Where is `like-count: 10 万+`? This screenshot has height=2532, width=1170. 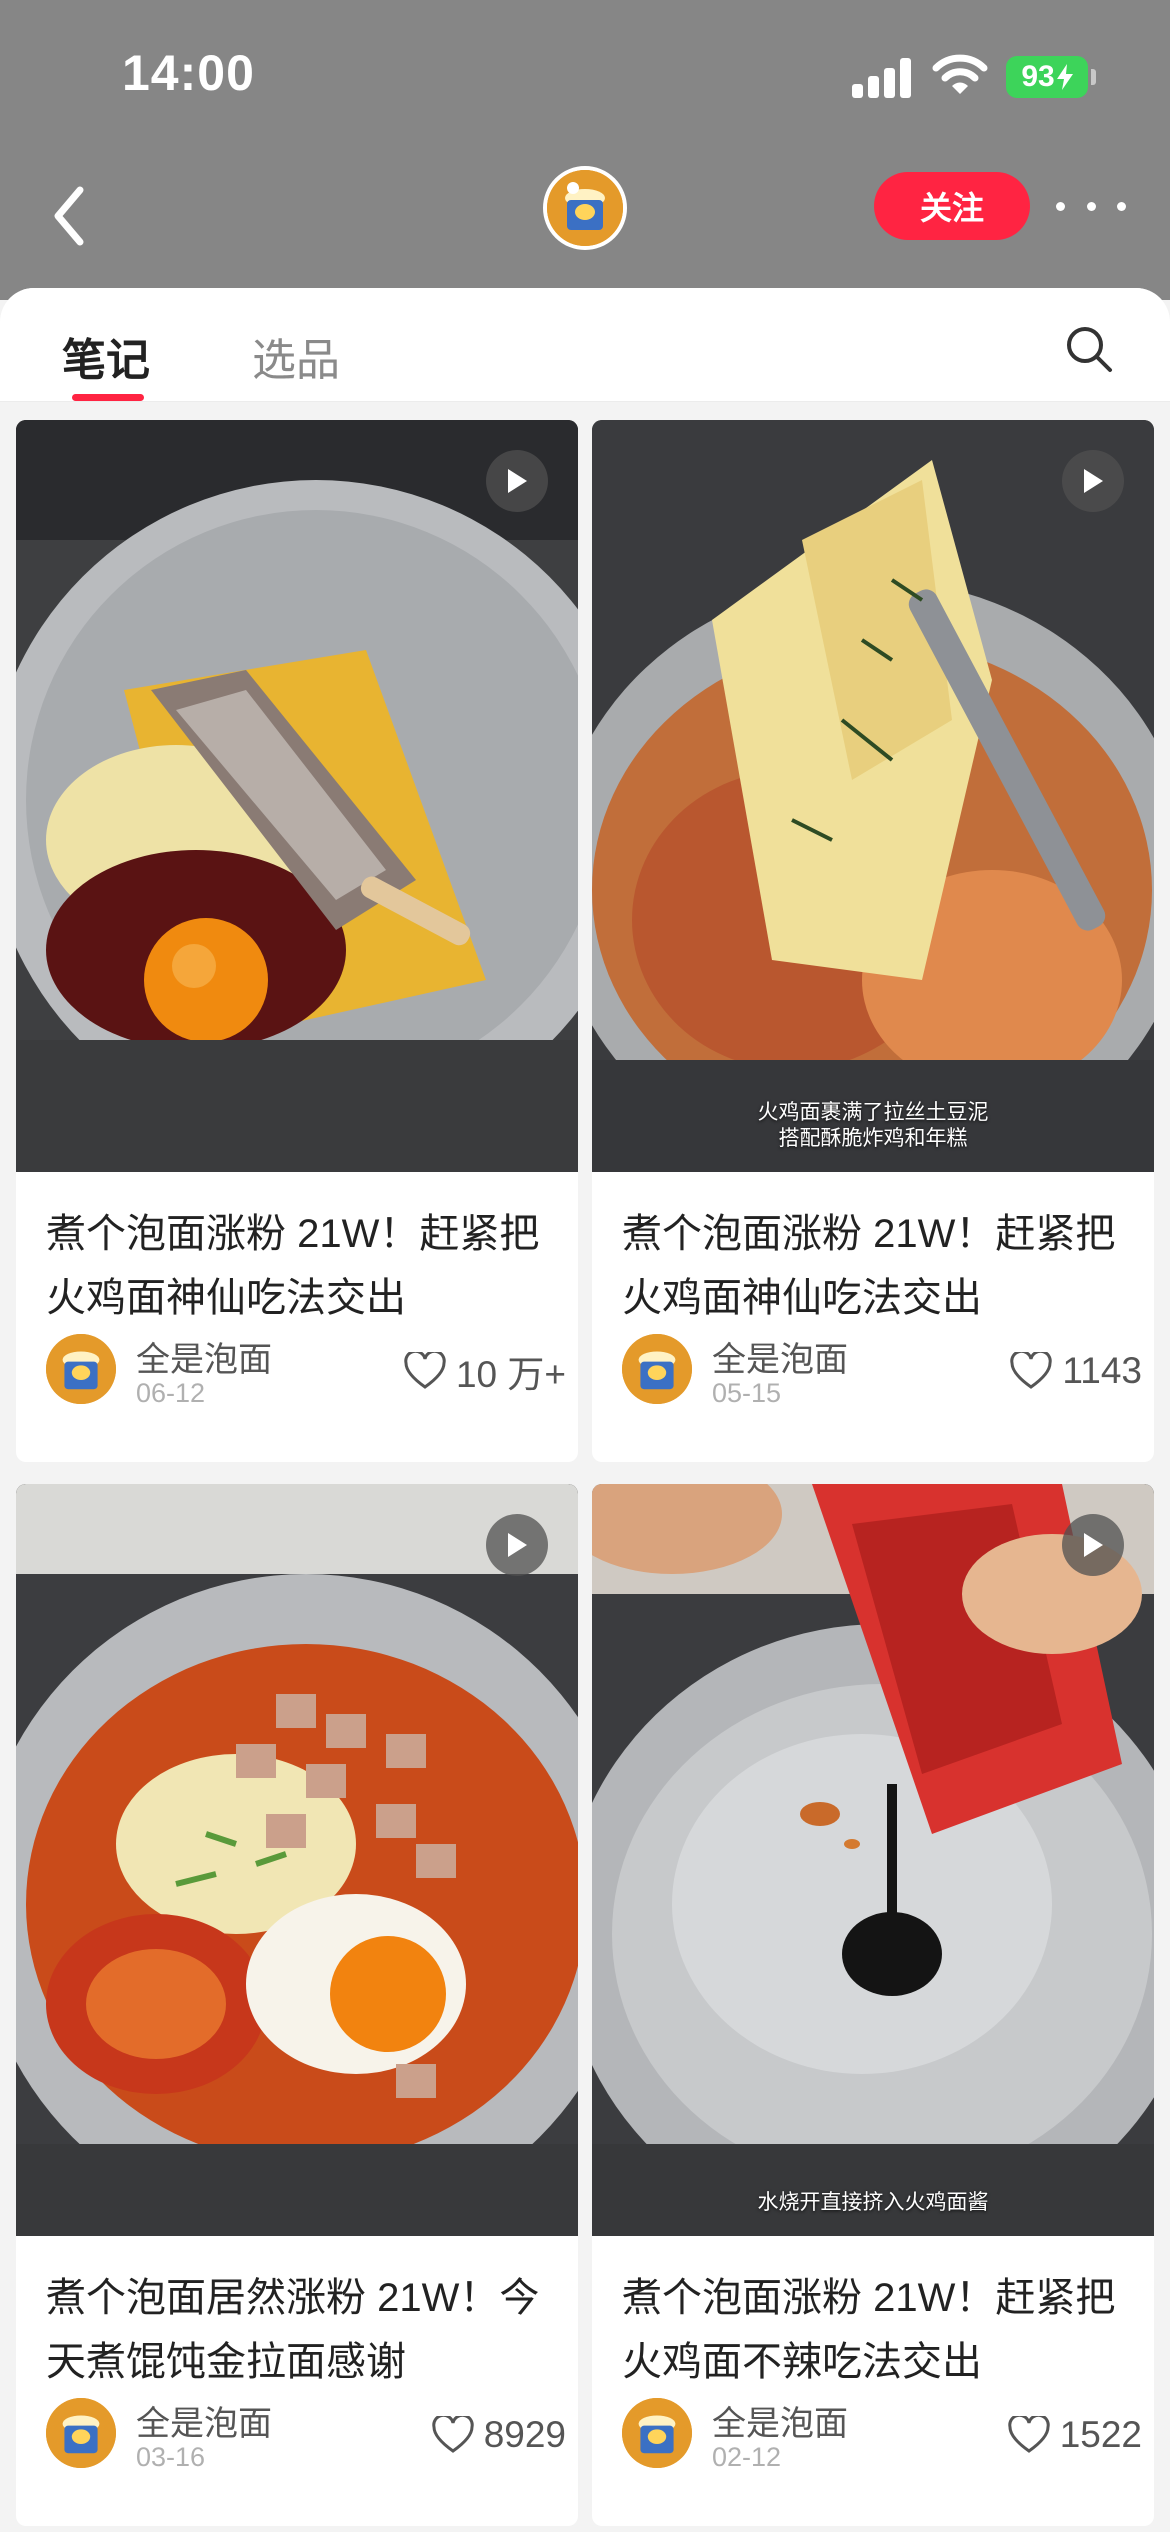 like-count: 10 万+ is located at coordinates (510, 1374).